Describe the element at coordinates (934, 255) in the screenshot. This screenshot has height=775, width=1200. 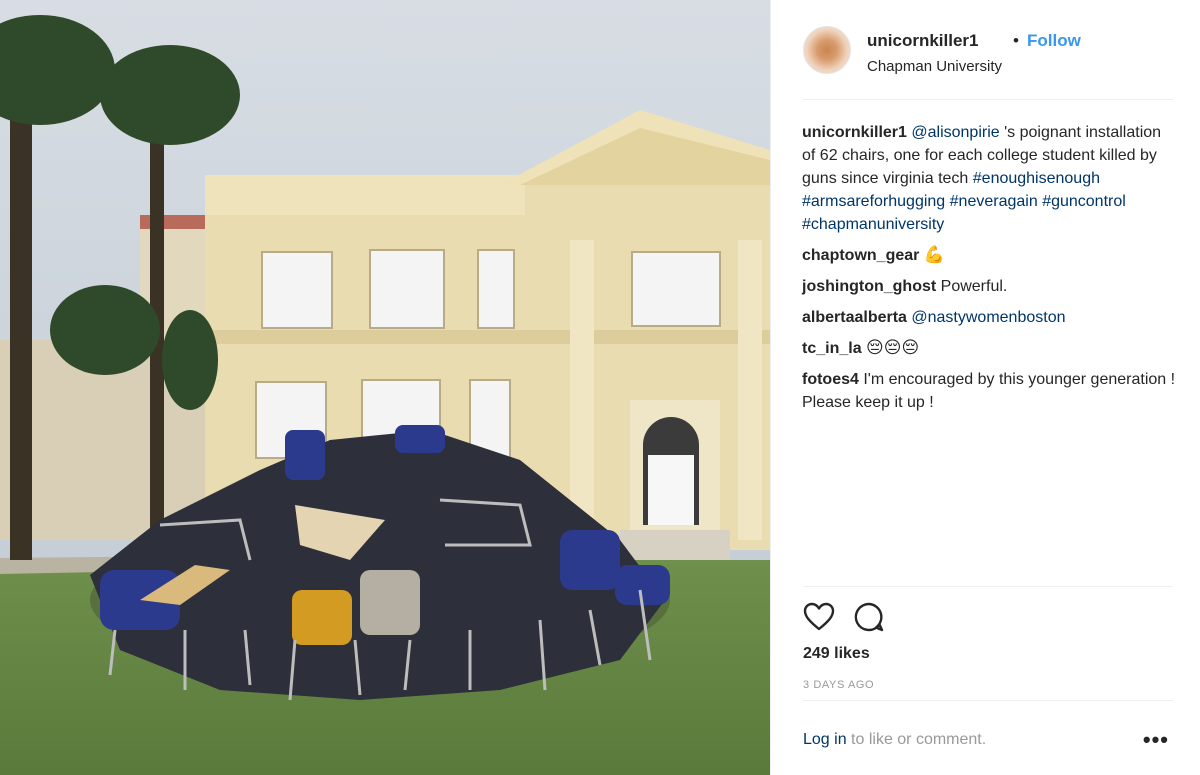
I see `flexed-biceps-emoji: 💪` at that location.